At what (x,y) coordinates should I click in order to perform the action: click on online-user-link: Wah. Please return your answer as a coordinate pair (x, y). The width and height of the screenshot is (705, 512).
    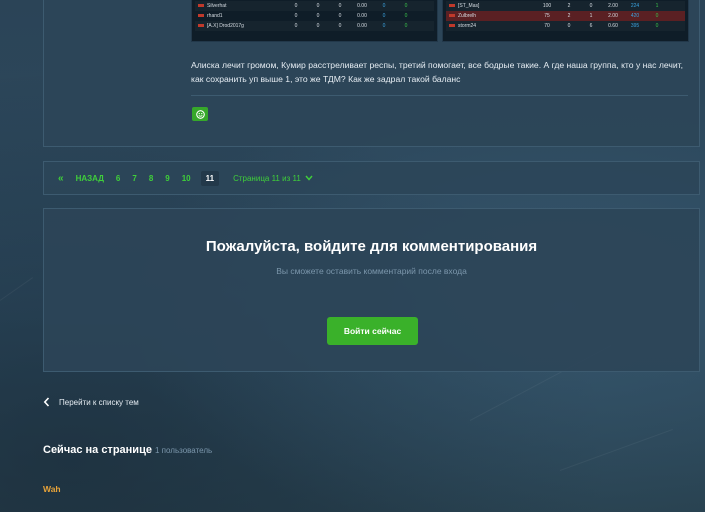
    Looking at the image, I should click on (52, 489).